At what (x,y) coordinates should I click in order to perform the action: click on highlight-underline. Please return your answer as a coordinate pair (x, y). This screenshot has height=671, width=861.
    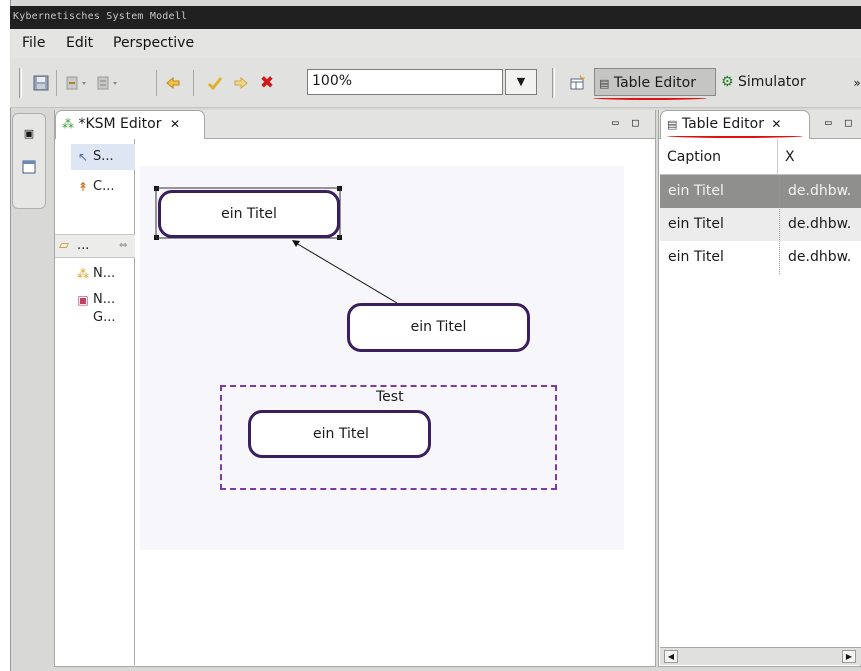
    Looking at the image, I should click on (735, 136).